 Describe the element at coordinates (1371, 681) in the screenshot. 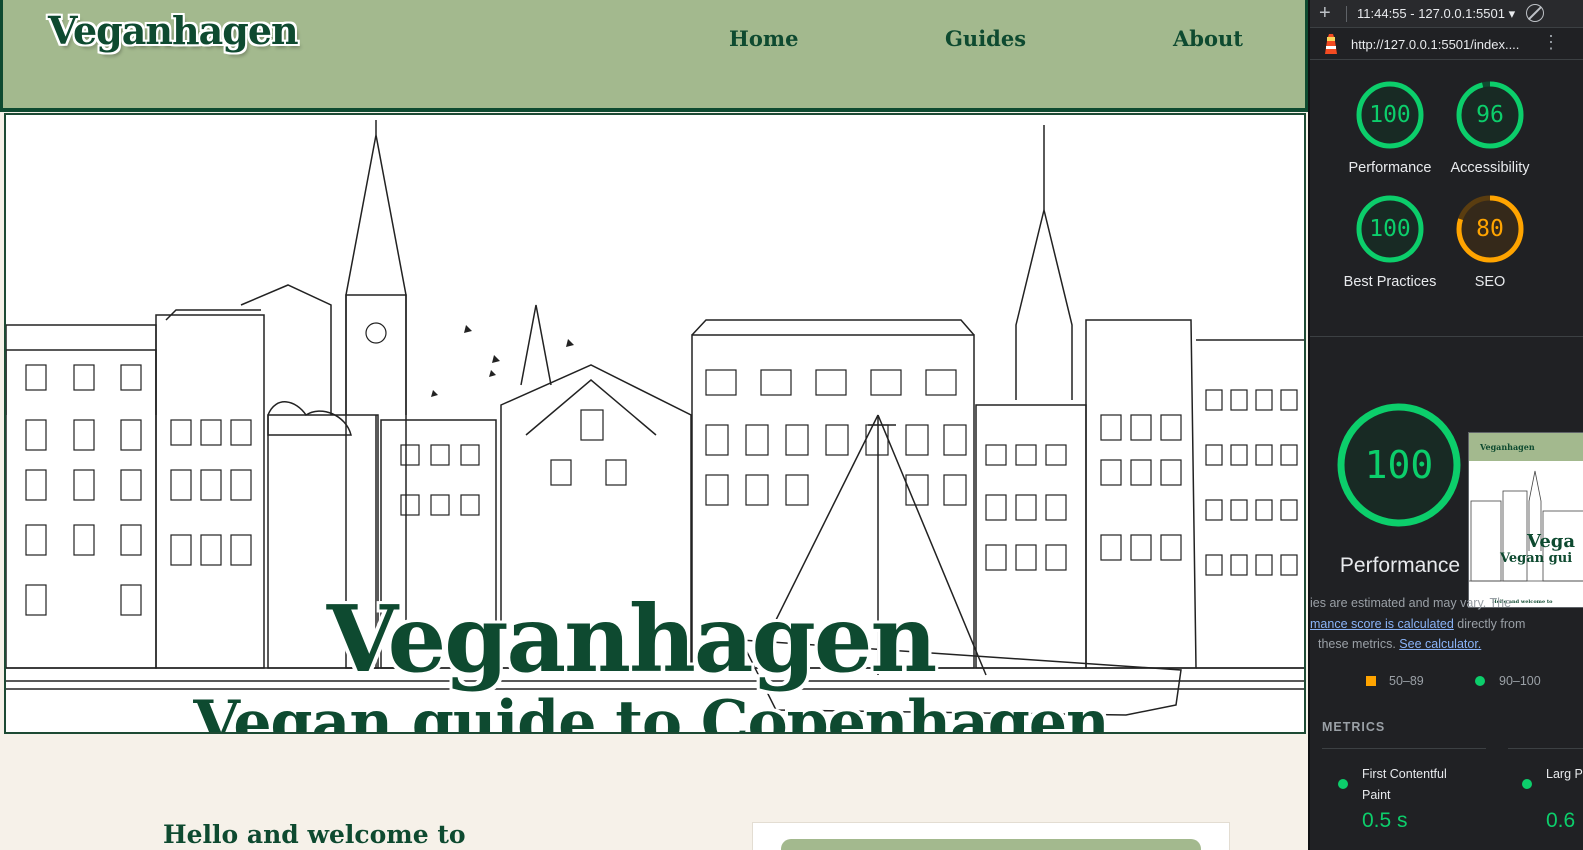

I see `average-square-icon` at that location.